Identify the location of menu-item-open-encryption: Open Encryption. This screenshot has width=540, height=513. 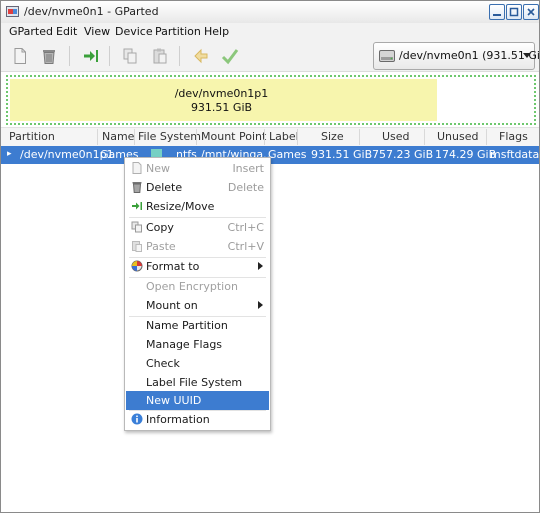
(197, 286).